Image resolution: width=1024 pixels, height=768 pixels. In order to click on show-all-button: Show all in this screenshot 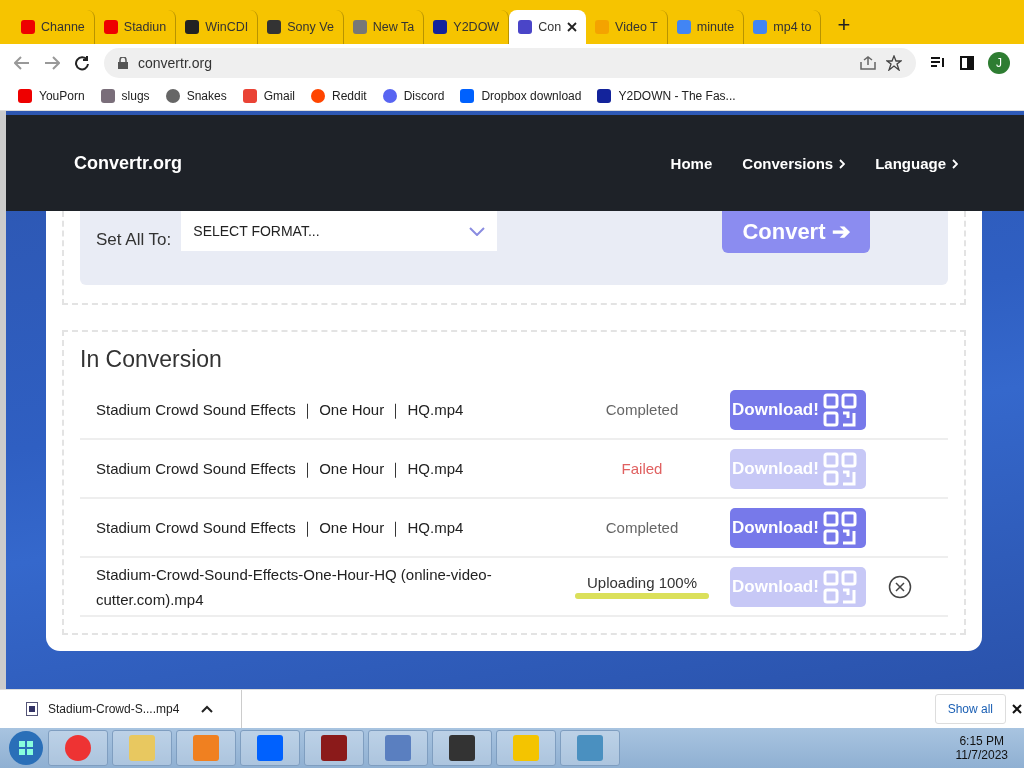, I will do `click(970, 709)`.